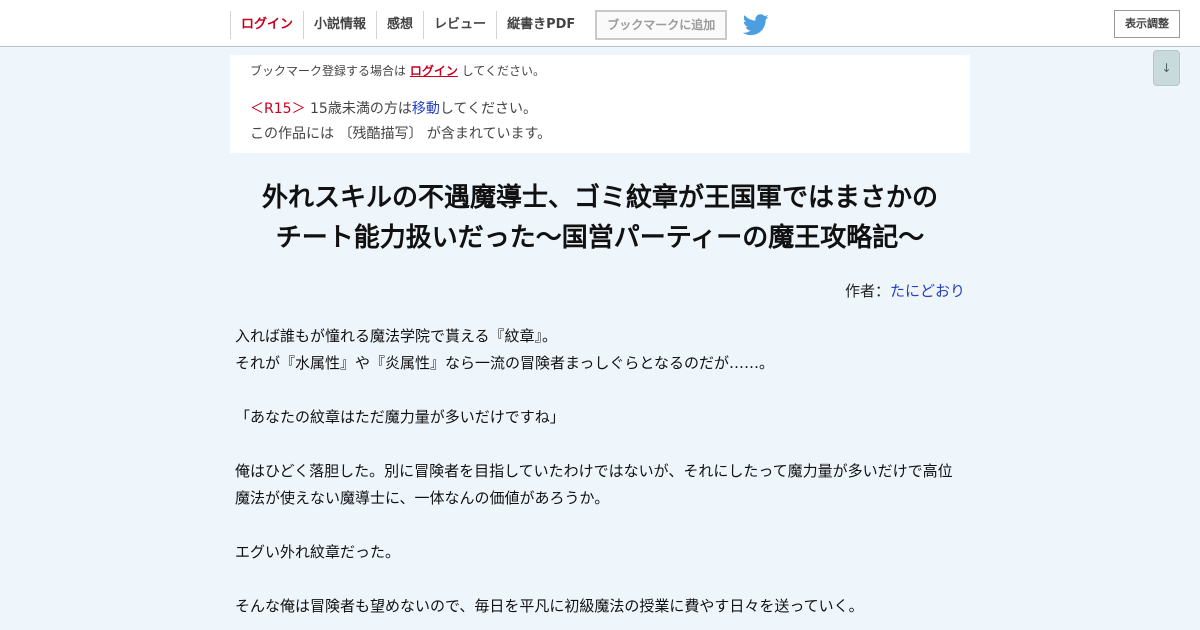 The width and height of the screenshot is (1200, 630). I want to click on content-warning: この作品には 〔残酷描写〕 が含まれています。, so click(401, 134).